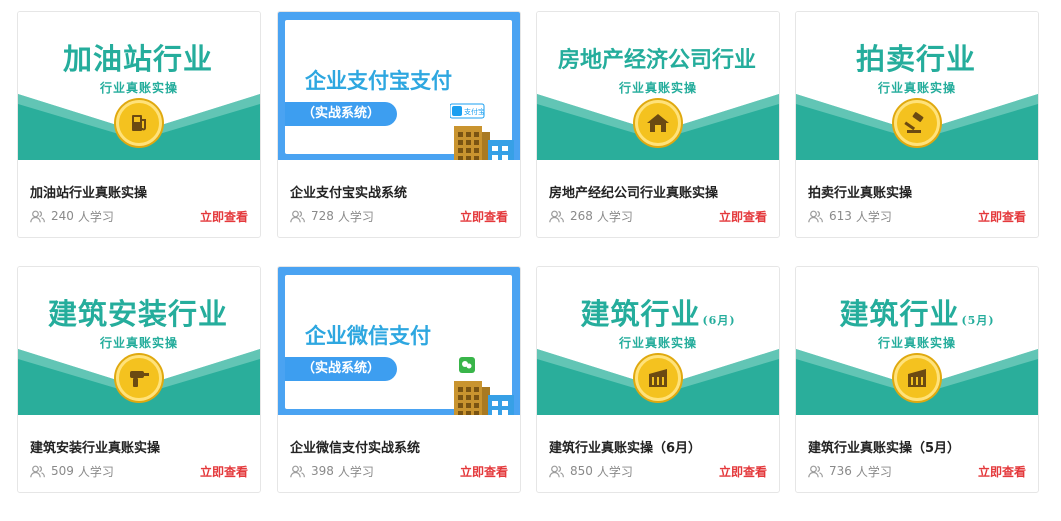  What do you see at coordinates (368, 335) in the screenshot?
I see `banner-title: 企业微信支付` at bounding box center [368, 335].